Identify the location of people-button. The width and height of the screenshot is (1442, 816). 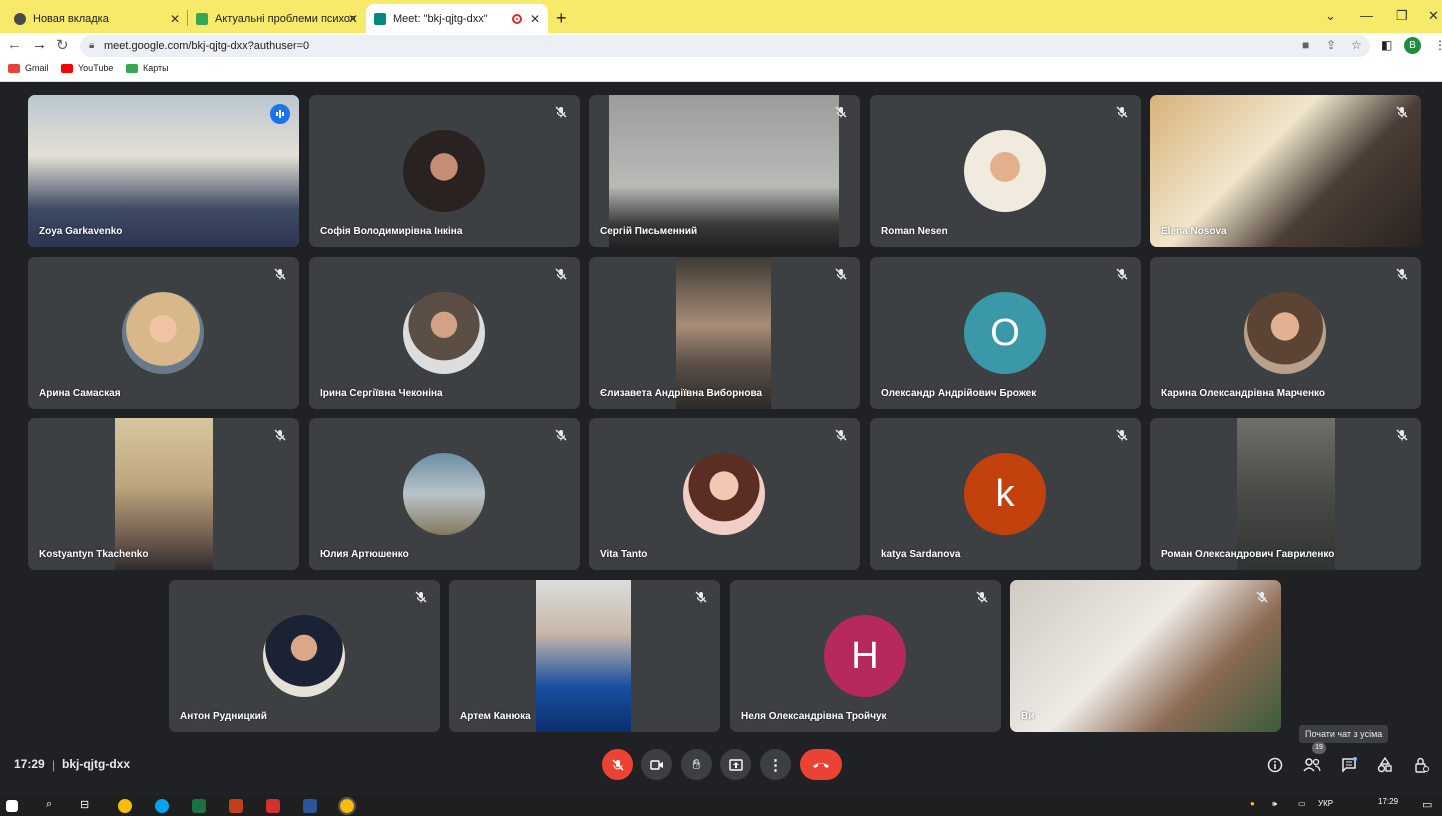
(1312, 765).